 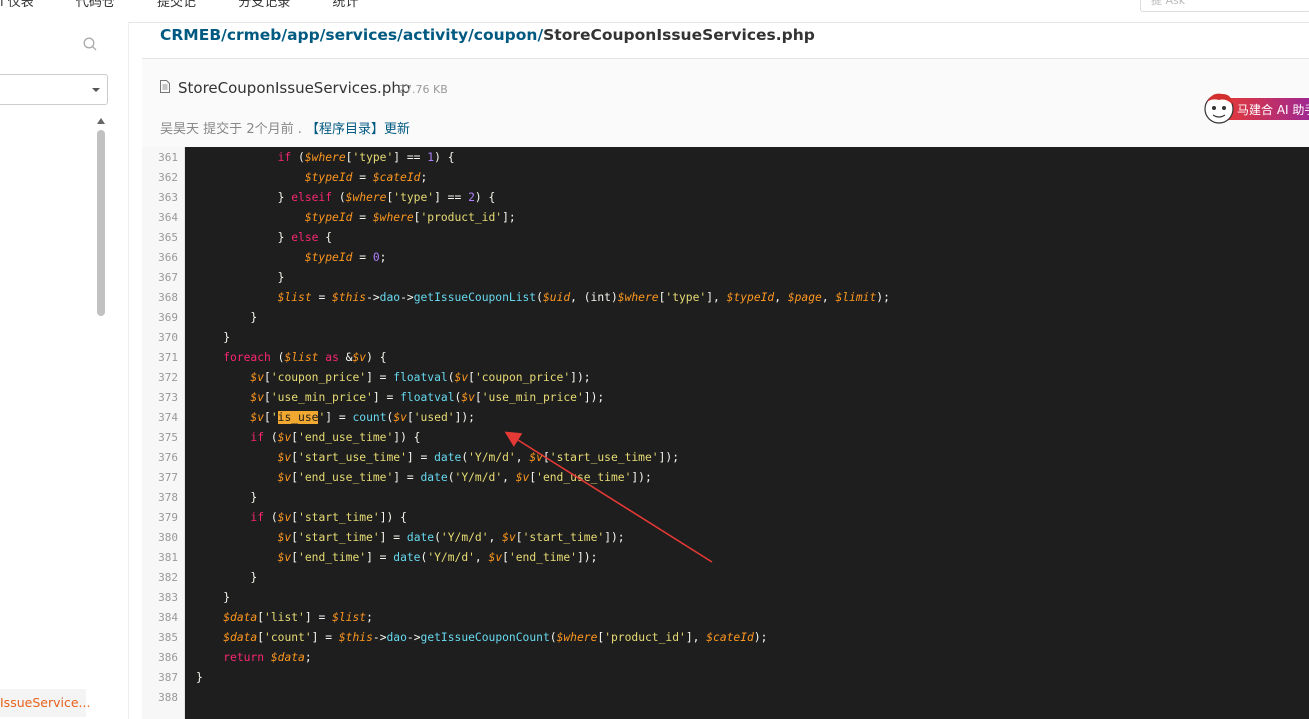 I want to click on mascot-icon, so click(x=1219, y=108).